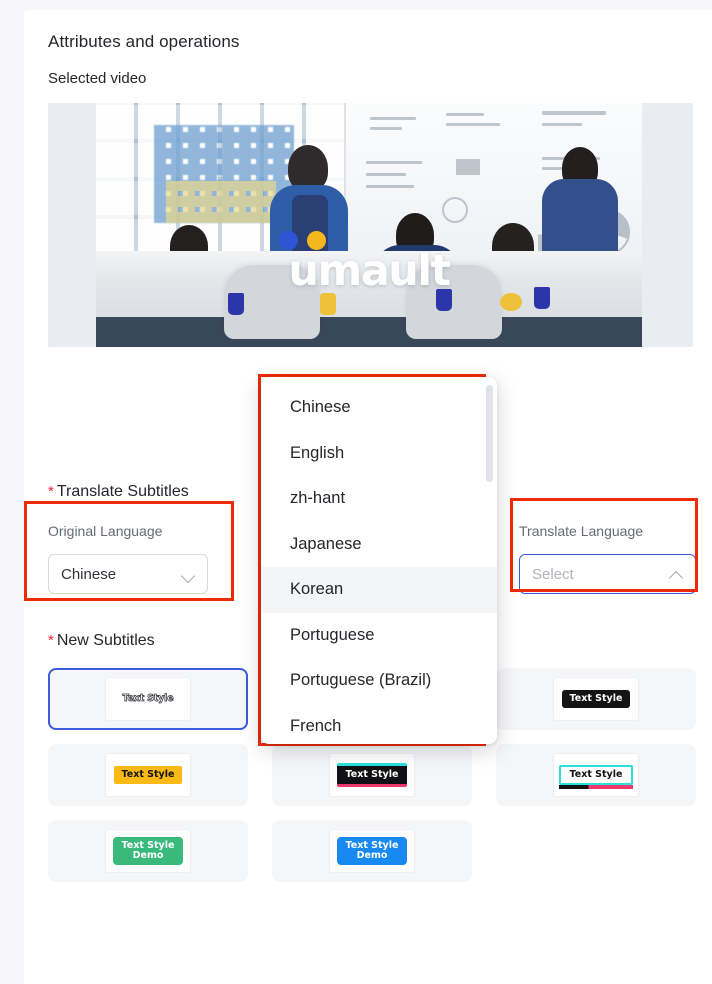 The height and width of the screenshot is (984, 712). I want to click on new-subtitles-title-text: New Subtitles, so click(105, 640).